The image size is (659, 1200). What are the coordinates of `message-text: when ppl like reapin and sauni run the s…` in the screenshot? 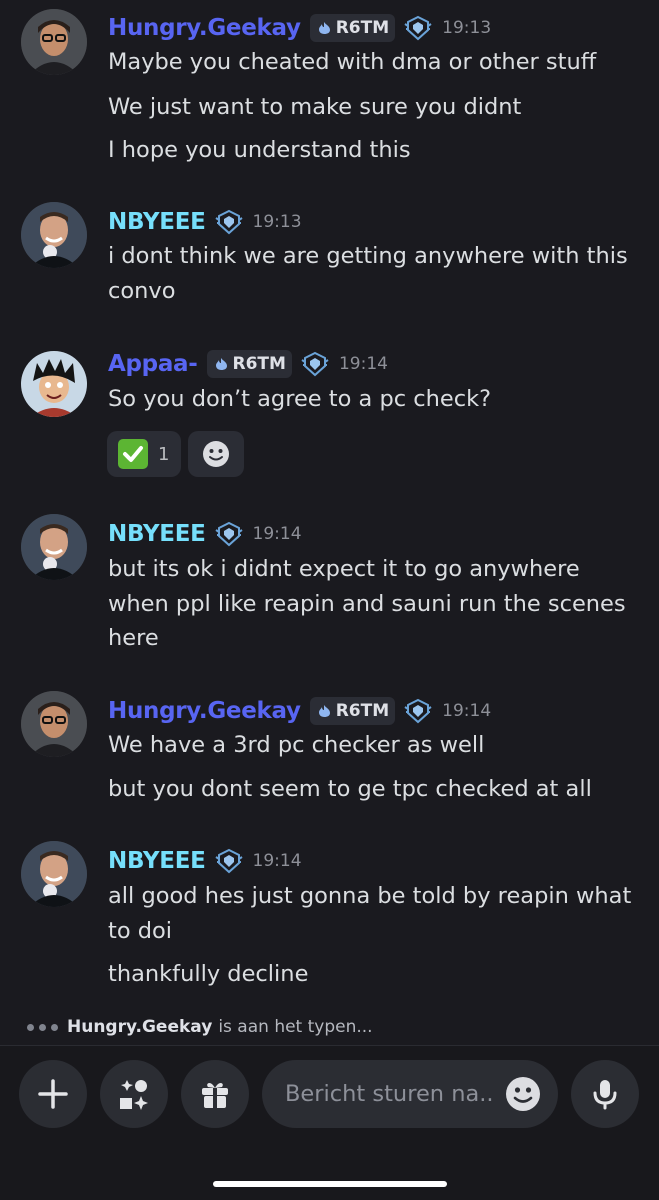 It's located at (367, 604).